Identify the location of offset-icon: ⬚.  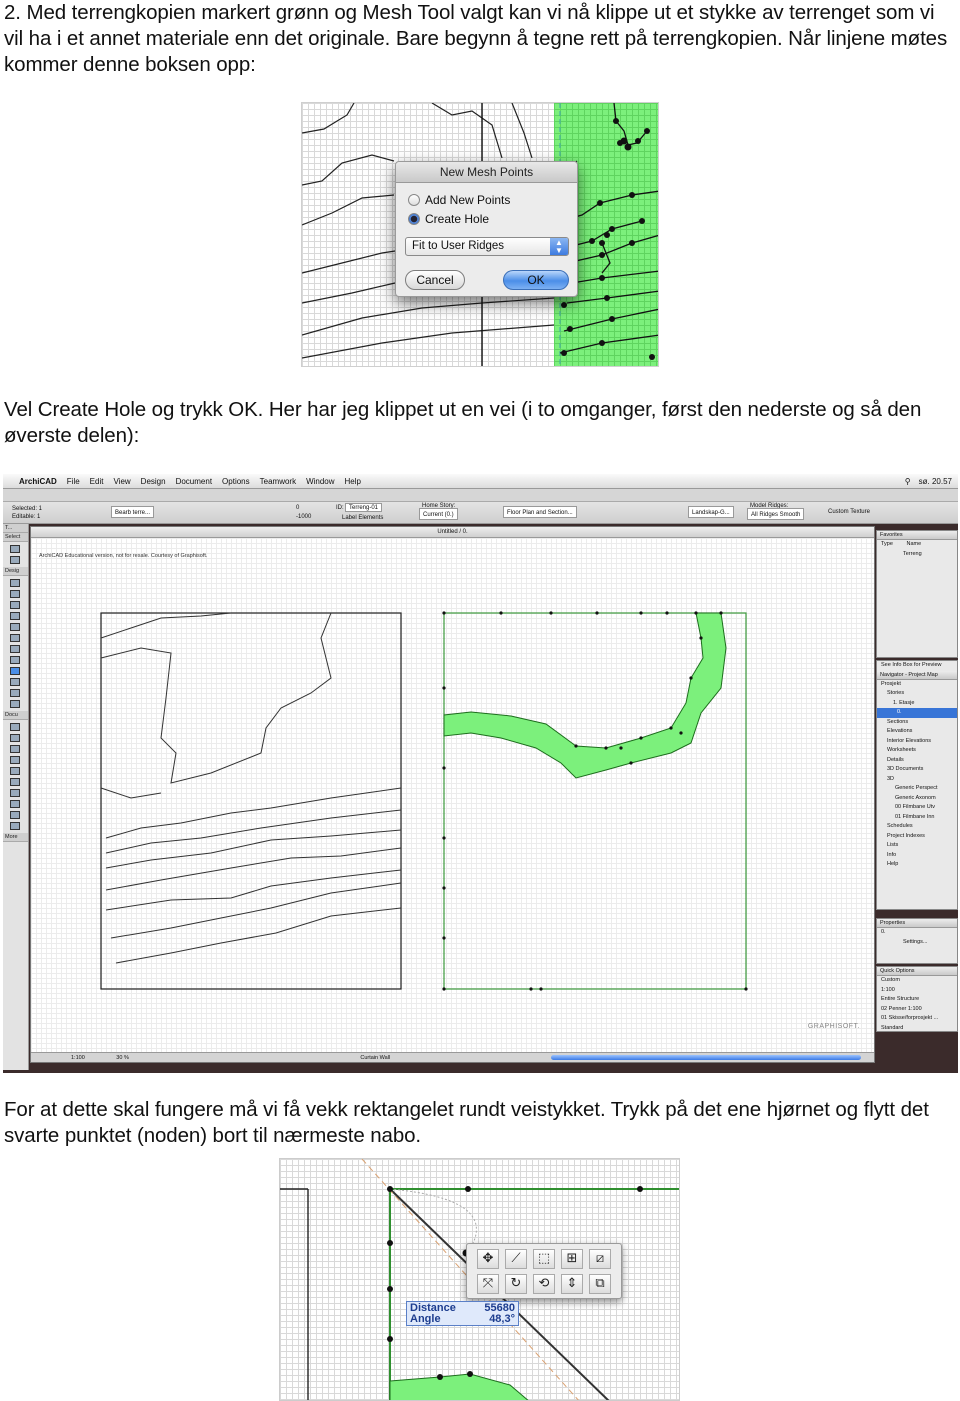
(544, 1259).